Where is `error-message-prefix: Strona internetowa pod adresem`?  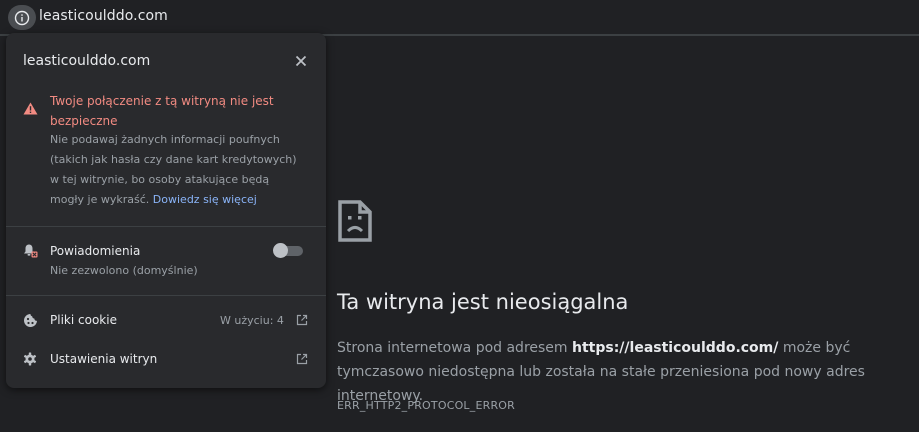
error-message-prefix: Strona internetowa pod adresem is located at coordinates (454, 348).